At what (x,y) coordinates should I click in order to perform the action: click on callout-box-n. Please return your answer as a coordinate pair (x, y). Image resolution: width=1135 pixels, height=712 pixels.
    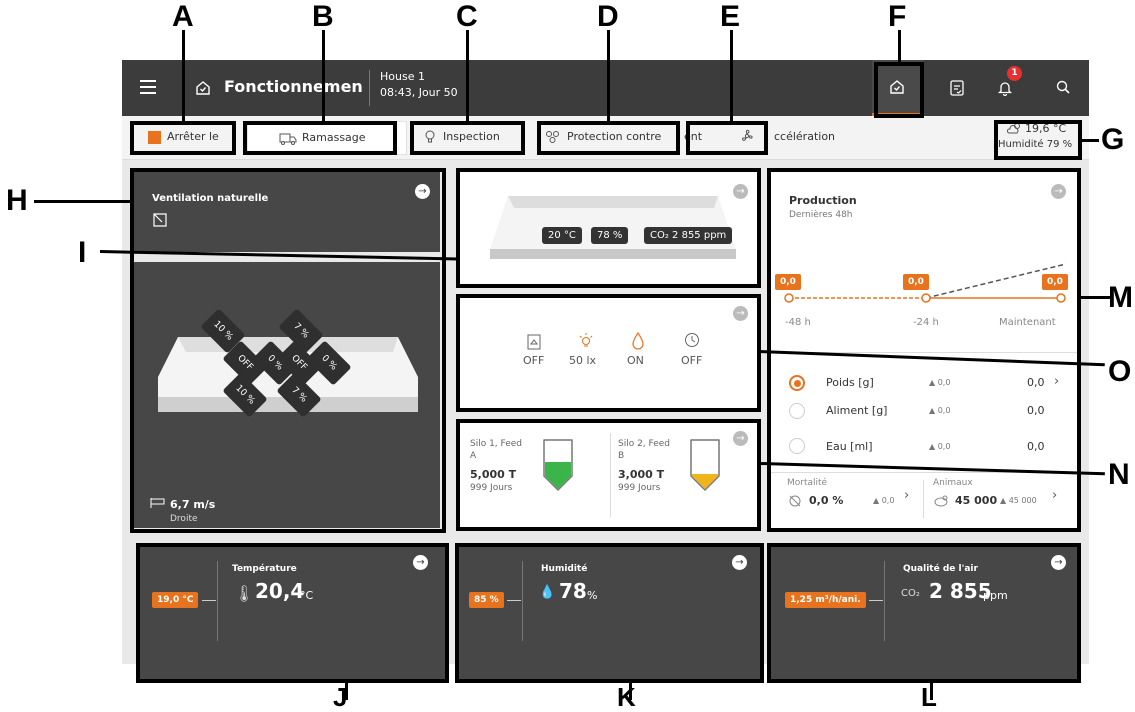
    Looking at the image, I should click on (608, 475).